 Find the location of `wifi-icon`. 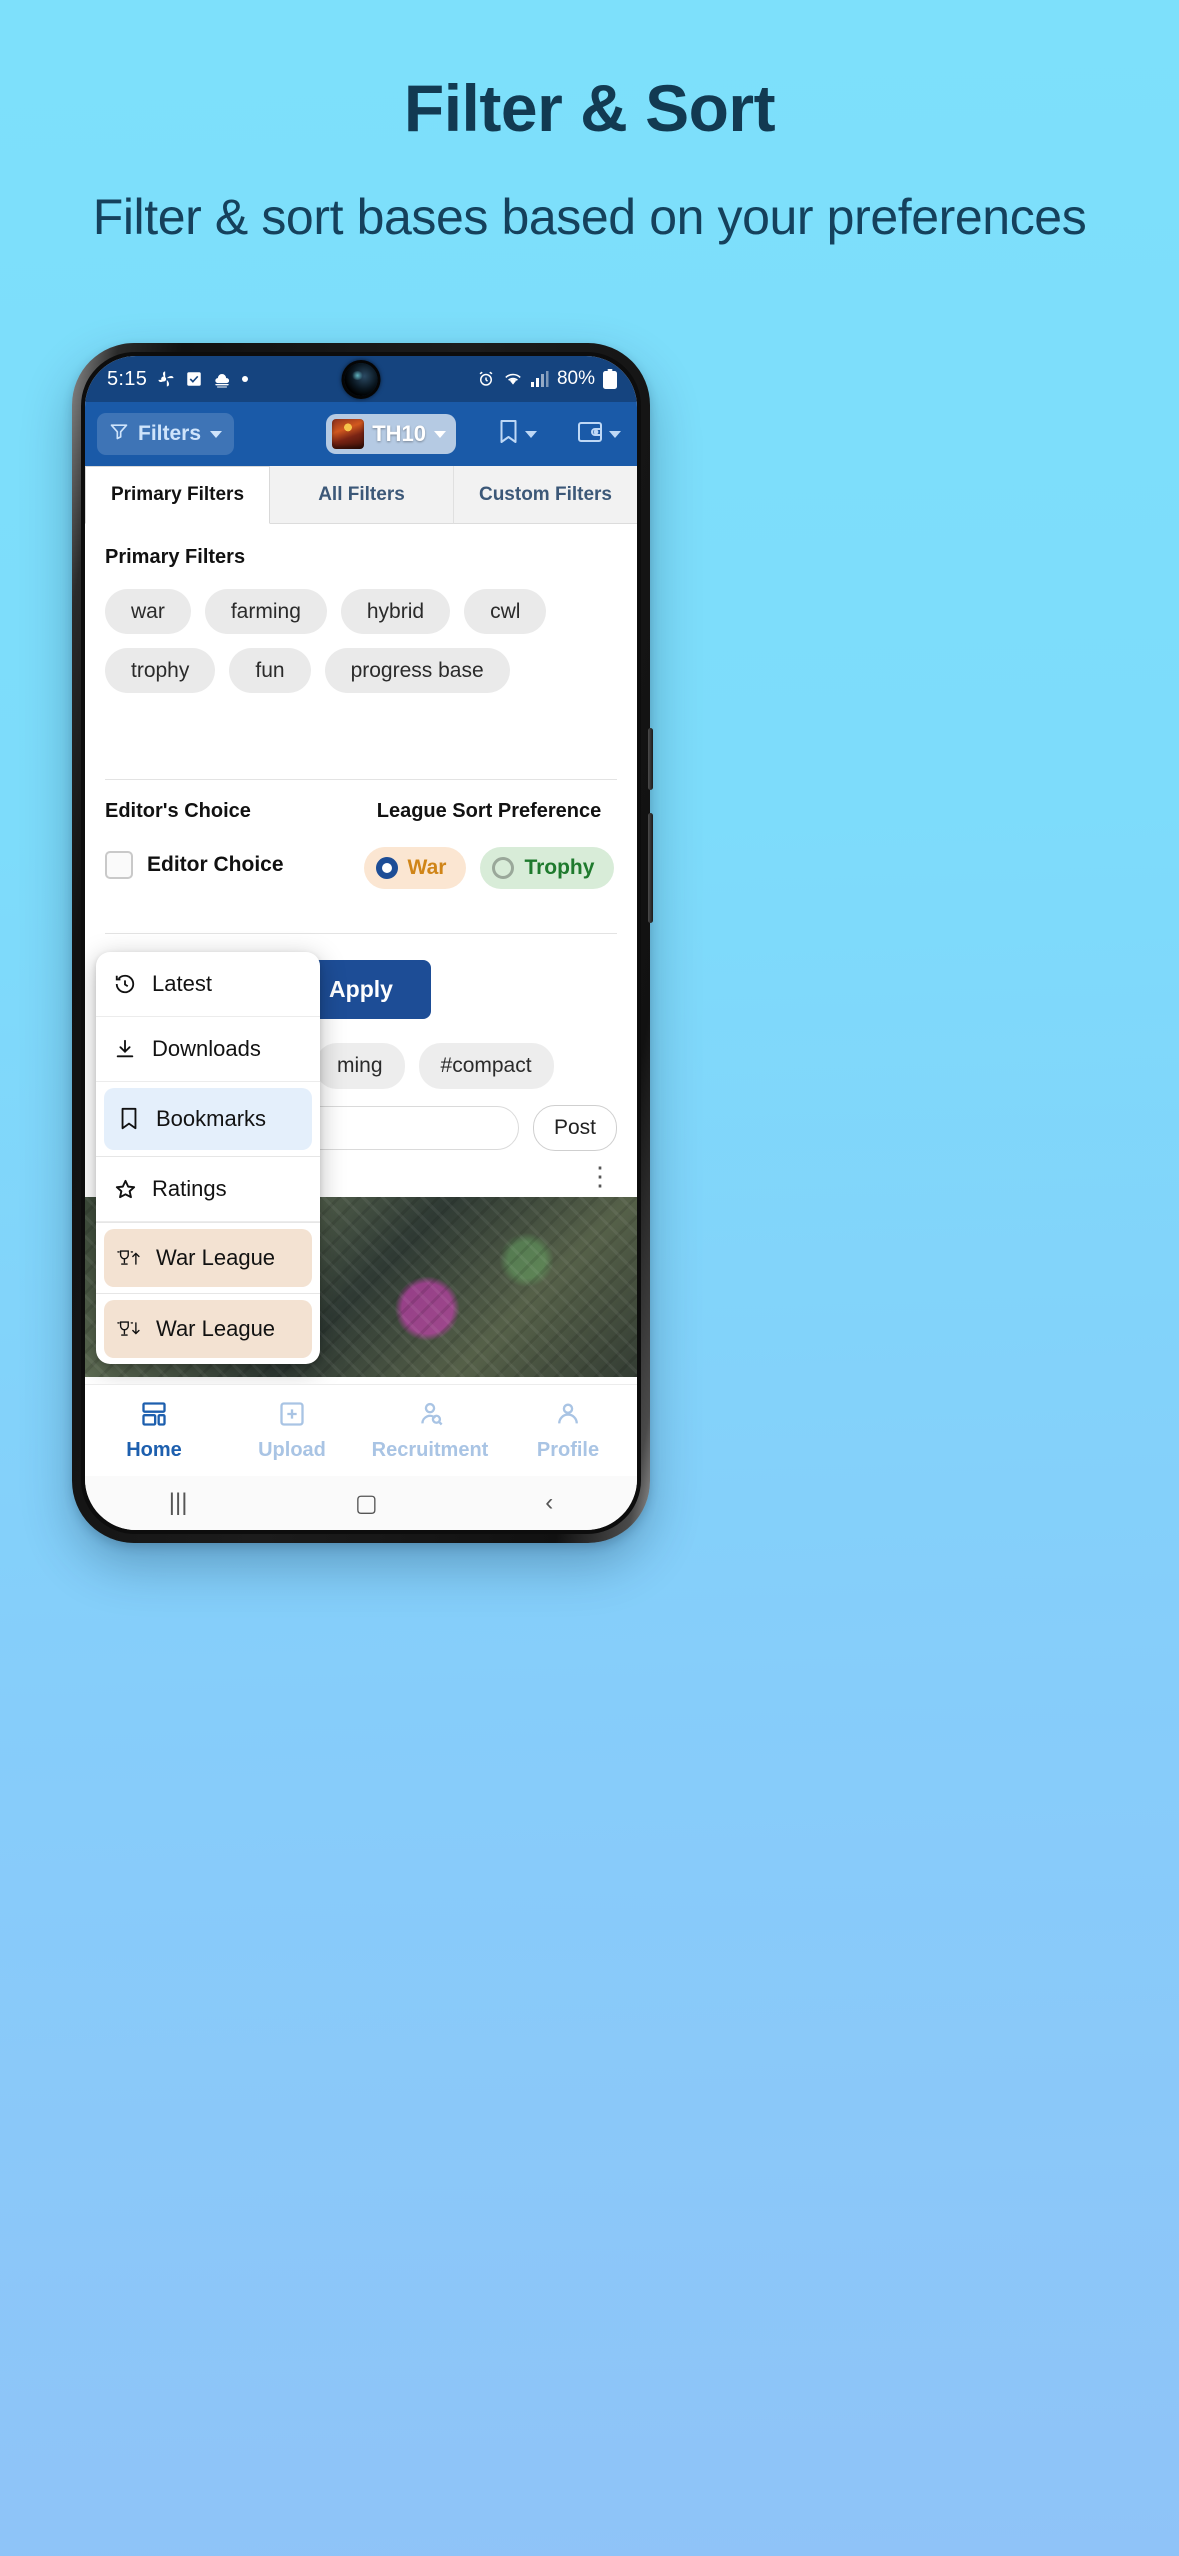

wifi-icon is located at coordinates (513, 379).